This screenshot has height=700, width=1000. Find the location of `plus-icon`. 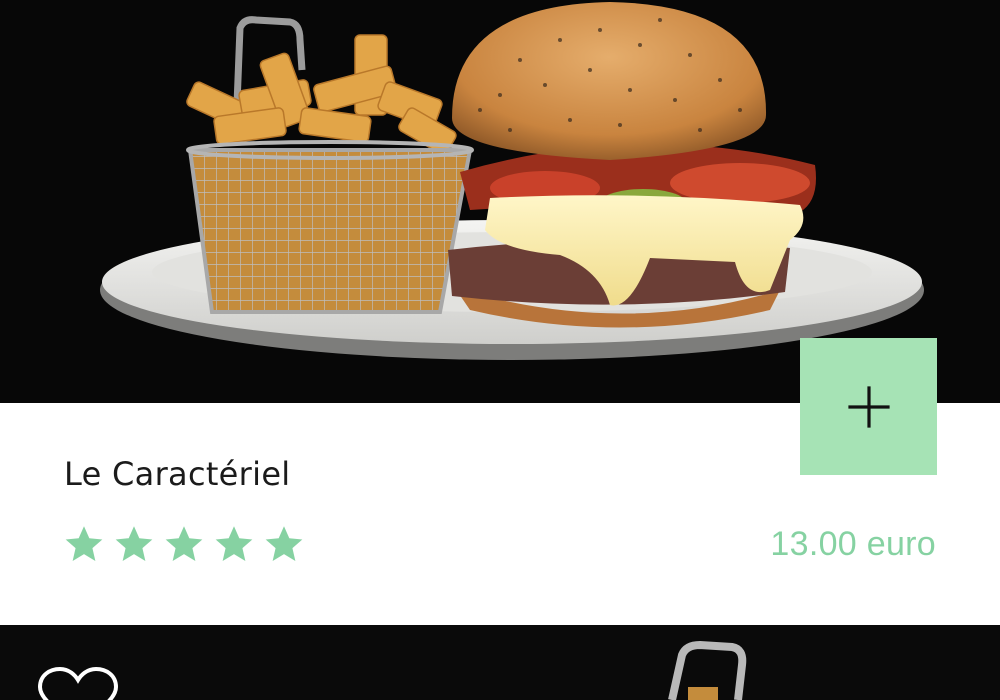

plus-icon is located at coordinates (868, 406).